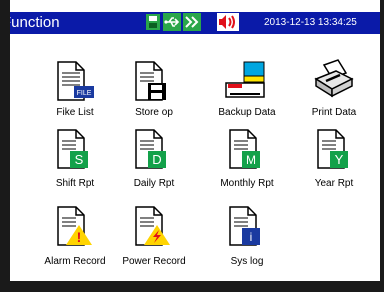  I want to click on date-time: 2013-12-13 13:34:25, so click(310, 22).